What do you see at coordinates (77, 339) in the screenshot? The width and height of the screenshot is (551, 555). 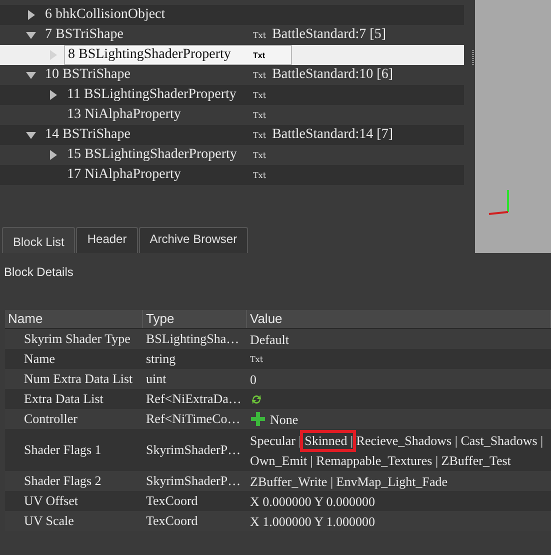 I see `table-cell: Skyrim Shader Type` at bounding box center [77, 339].